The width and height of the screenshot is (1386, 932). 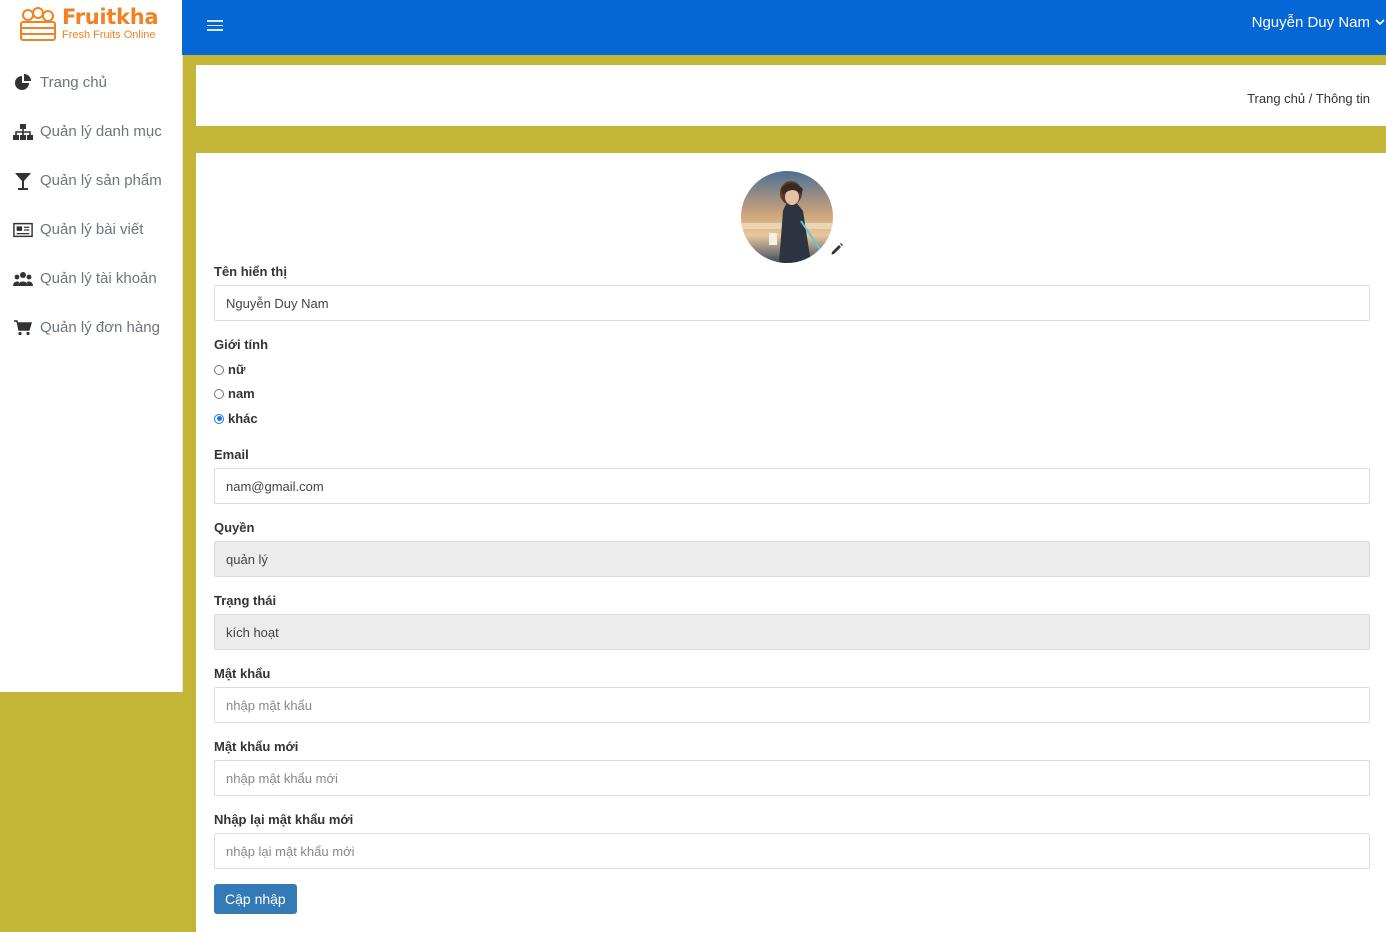 I want to click on sidebar-item-label: Trang chủ, so click(x=73, y=82).